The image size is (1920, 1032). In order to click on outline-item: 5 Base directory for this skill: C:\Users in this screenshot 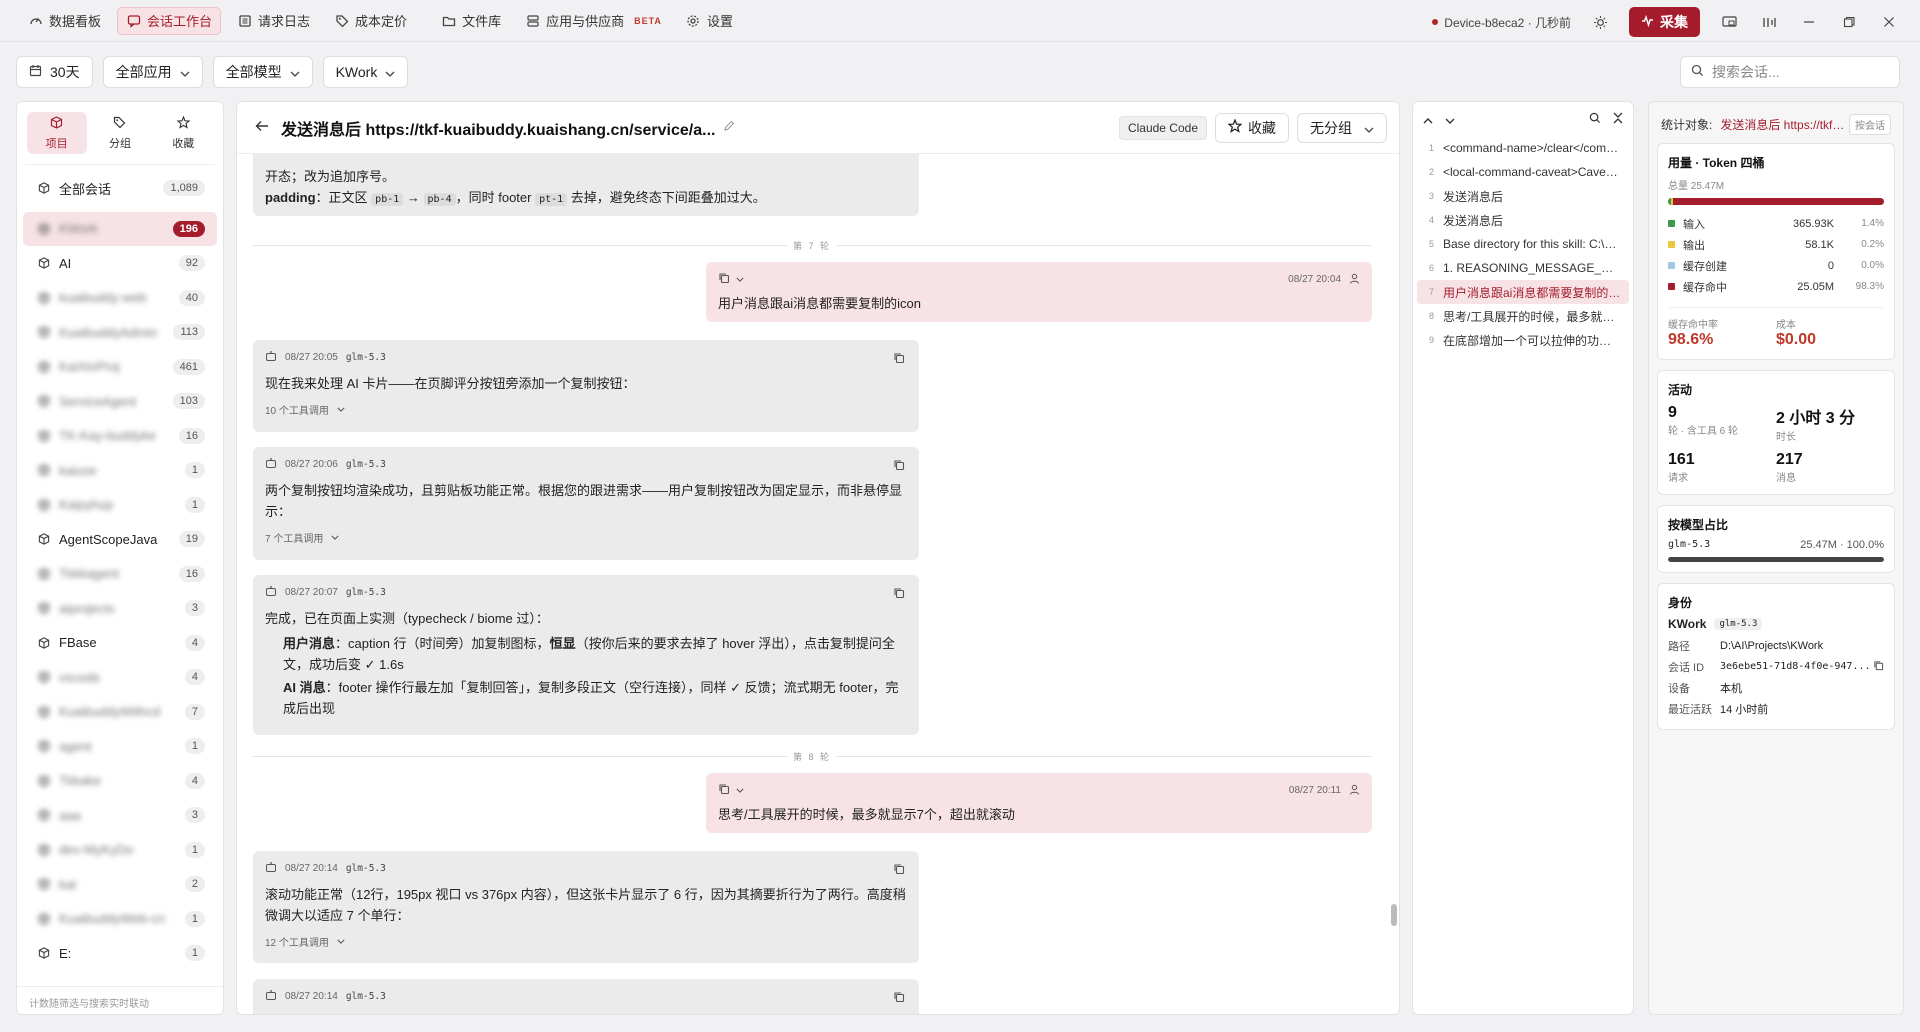, I will do `click(1523, 244)`.